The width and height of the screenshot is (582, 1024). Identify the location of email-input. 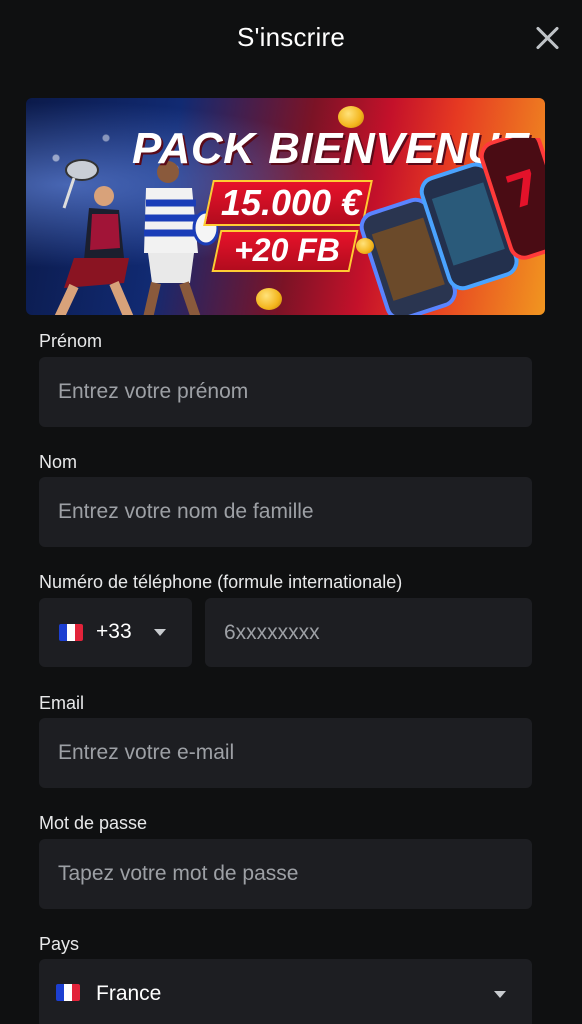
(285, 753).